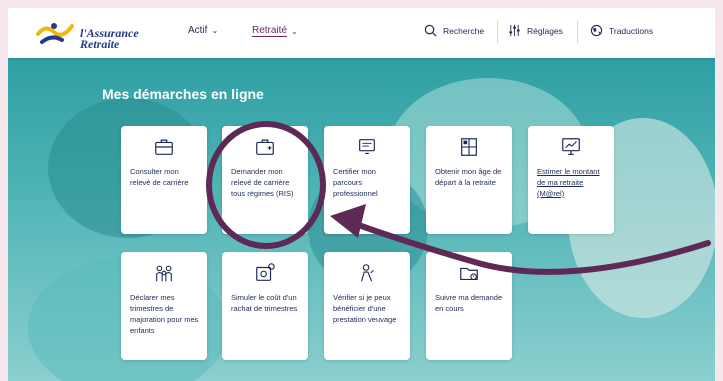  What do you see at coordinates (159, 177) in the screenshot?
I see `card-label: Consulter mon relevé de carrière` at bounding box center [159, 177].